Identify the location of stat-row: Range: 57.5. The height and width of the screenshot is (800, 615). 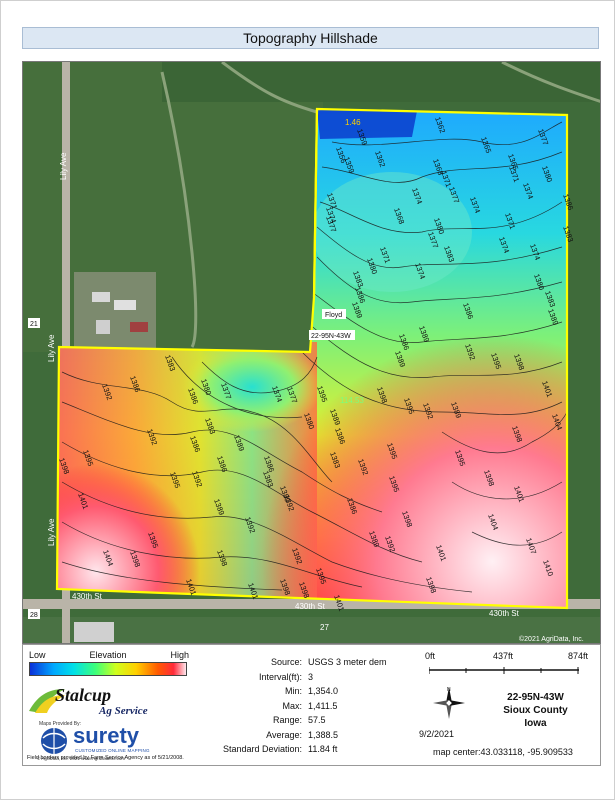
(293, 720).